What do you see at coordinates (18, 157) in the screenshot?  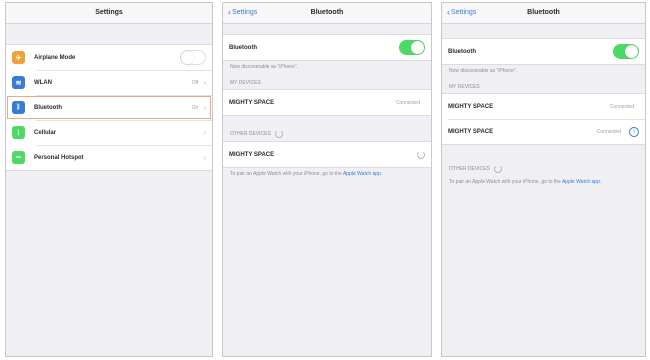 I see `hotspot-icon: ∞` at bounding box center [18, 157].